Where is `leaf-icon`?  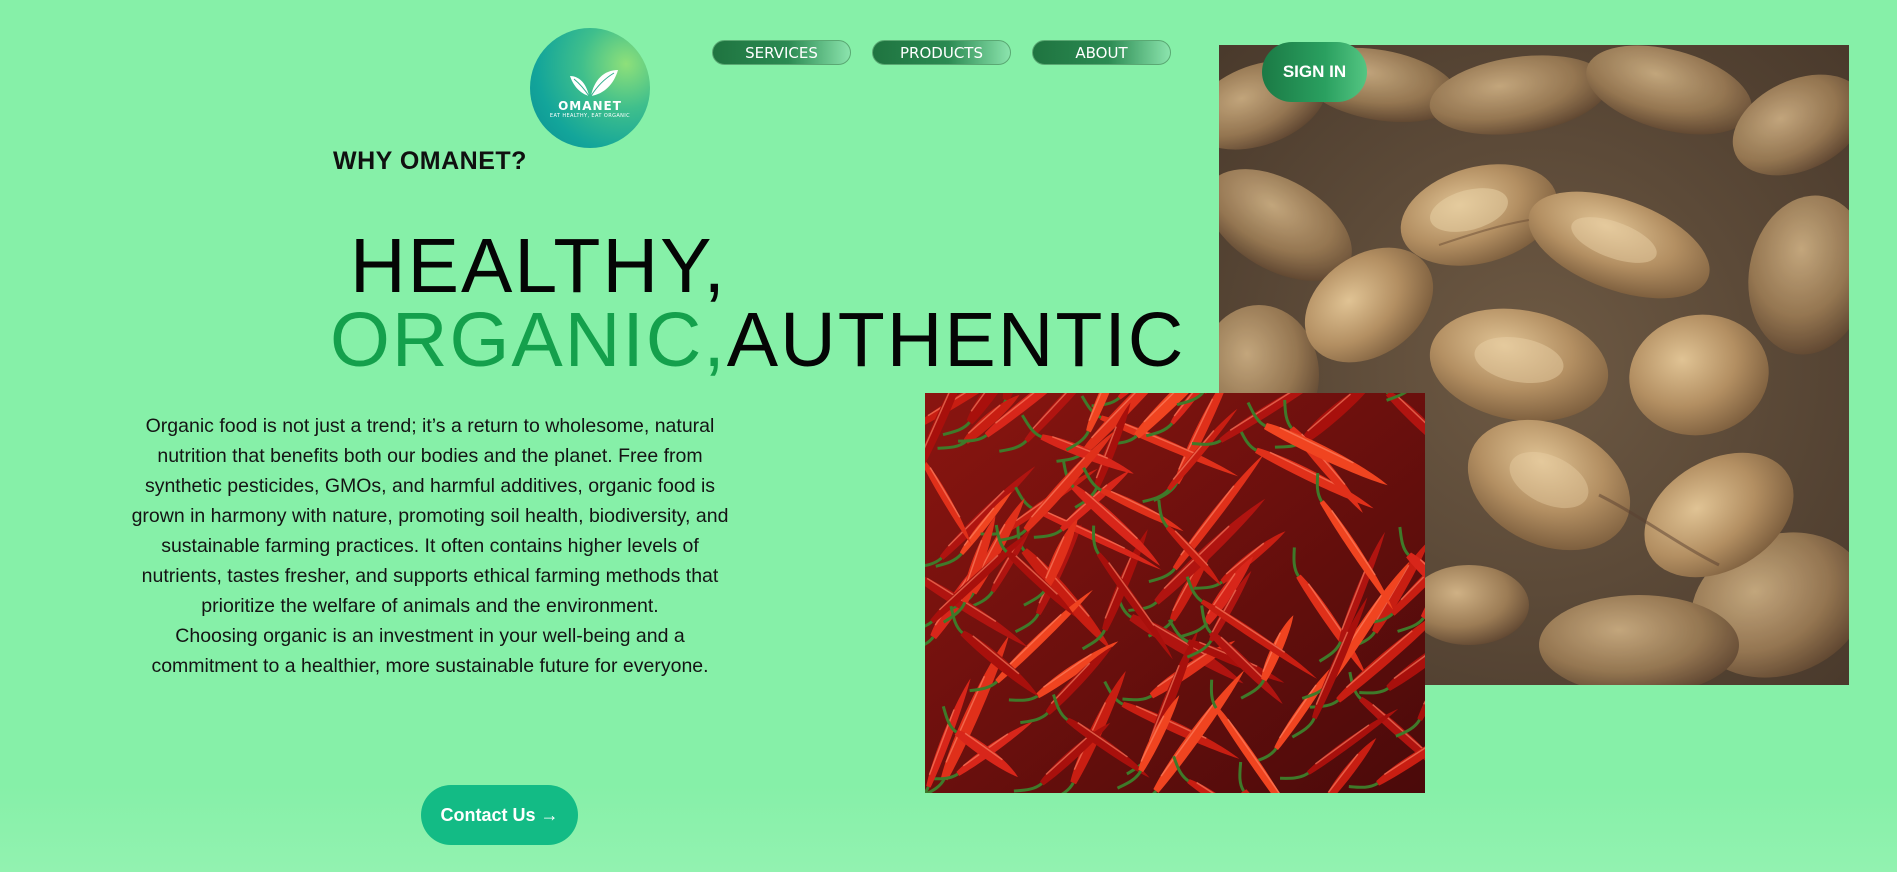
leaf-icon is located at coordinates (594, 82).